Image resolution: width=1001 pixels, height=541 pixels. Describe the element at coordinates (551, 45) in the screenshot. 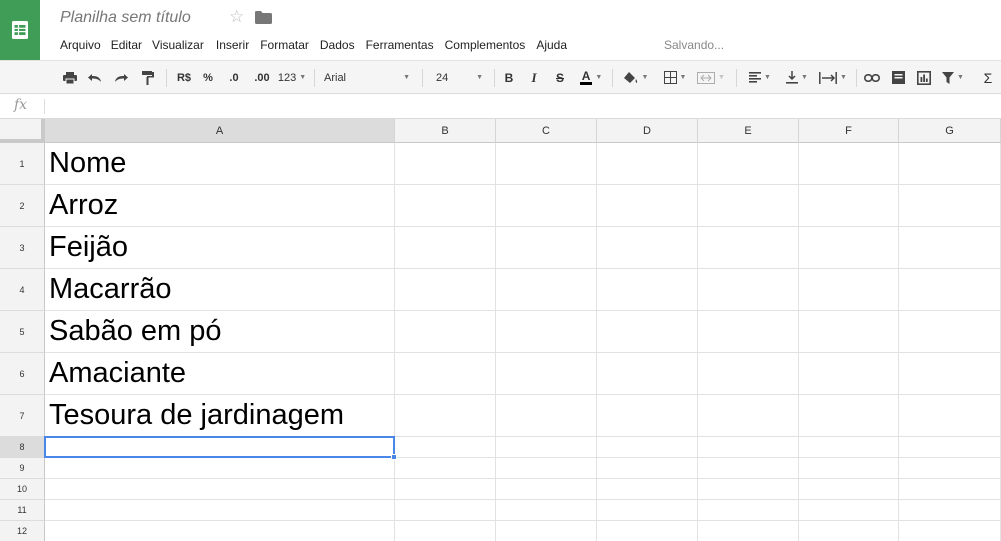

I see `menu-ajuda: Ajuda` at that location.